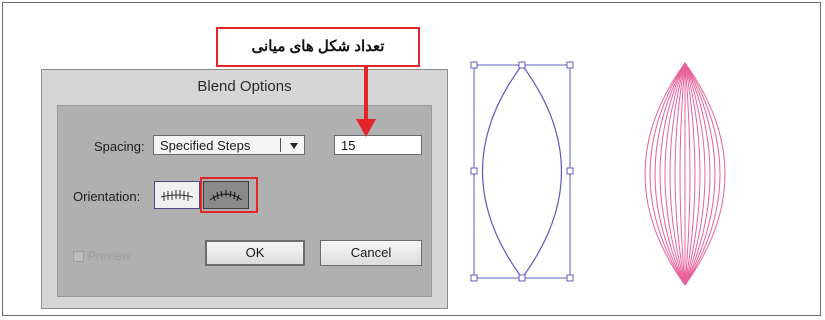 The image size is (825, 320). What do you see at coordinates (78, 256) in the screenshot?
I see `preview-checkbox` at bounding box center [78, 256].